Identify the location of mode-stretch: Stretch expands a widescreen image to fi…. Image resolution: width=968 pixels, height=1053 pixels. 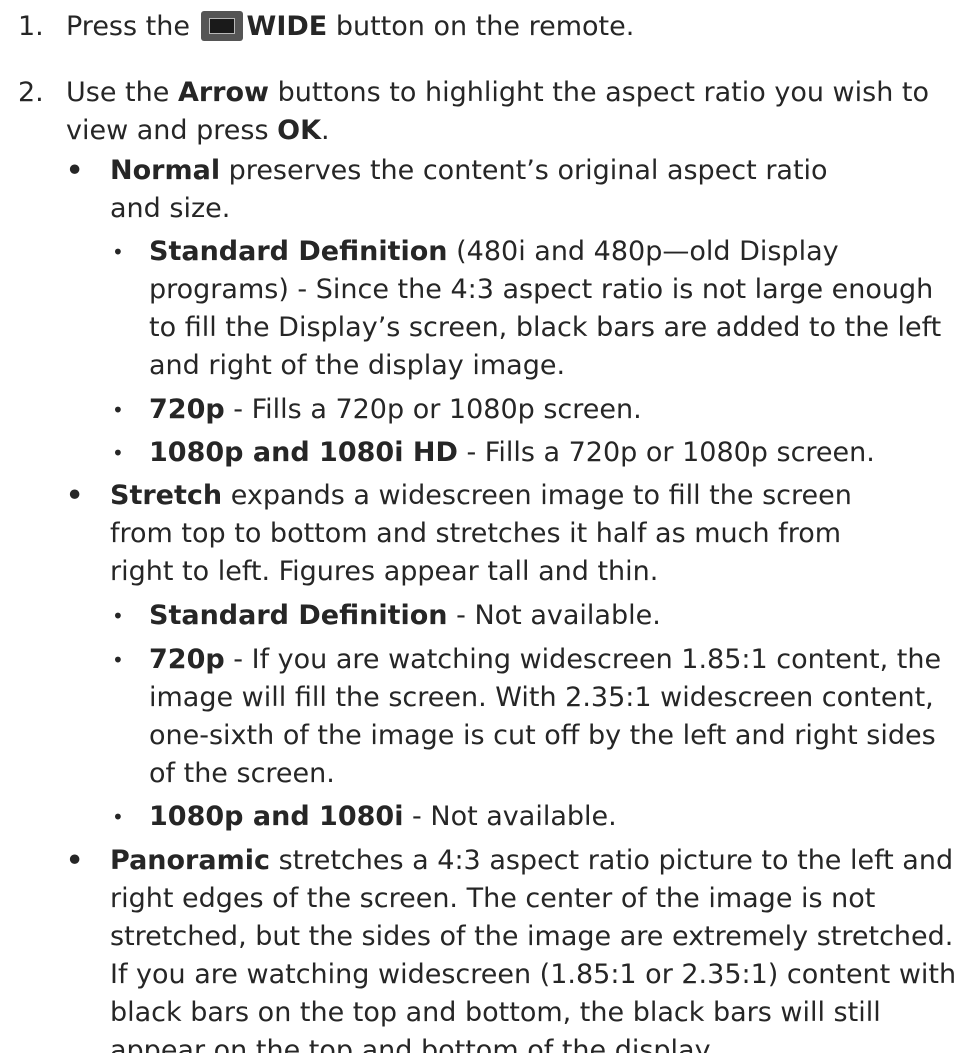
(510, 534).